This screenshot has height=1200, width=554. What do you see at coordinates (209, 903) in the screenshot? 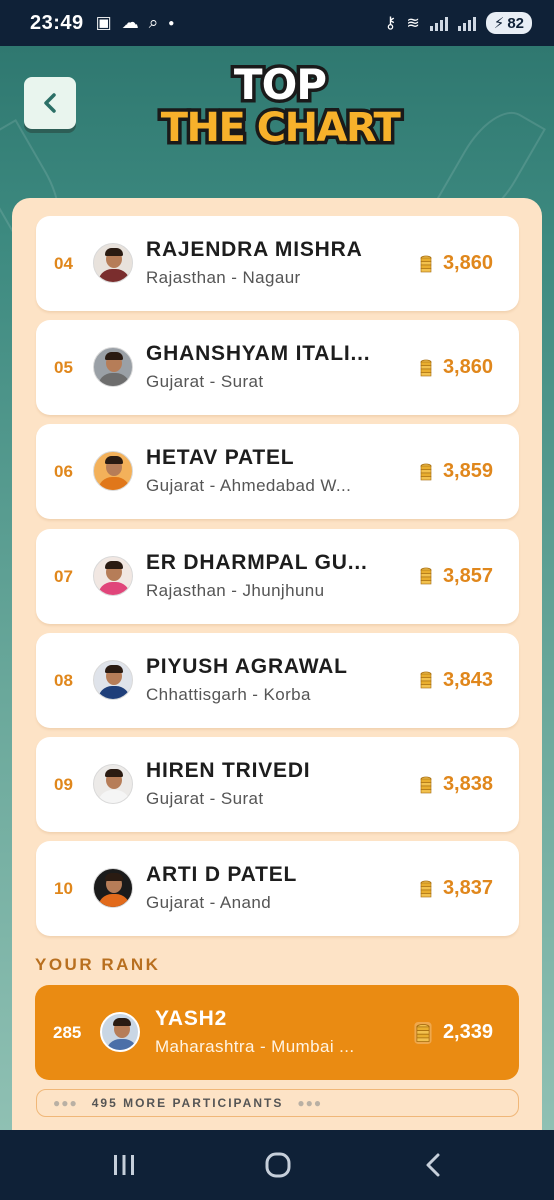
I see `player-location: Gujarat - Anand` at bounding box center [209, 903].